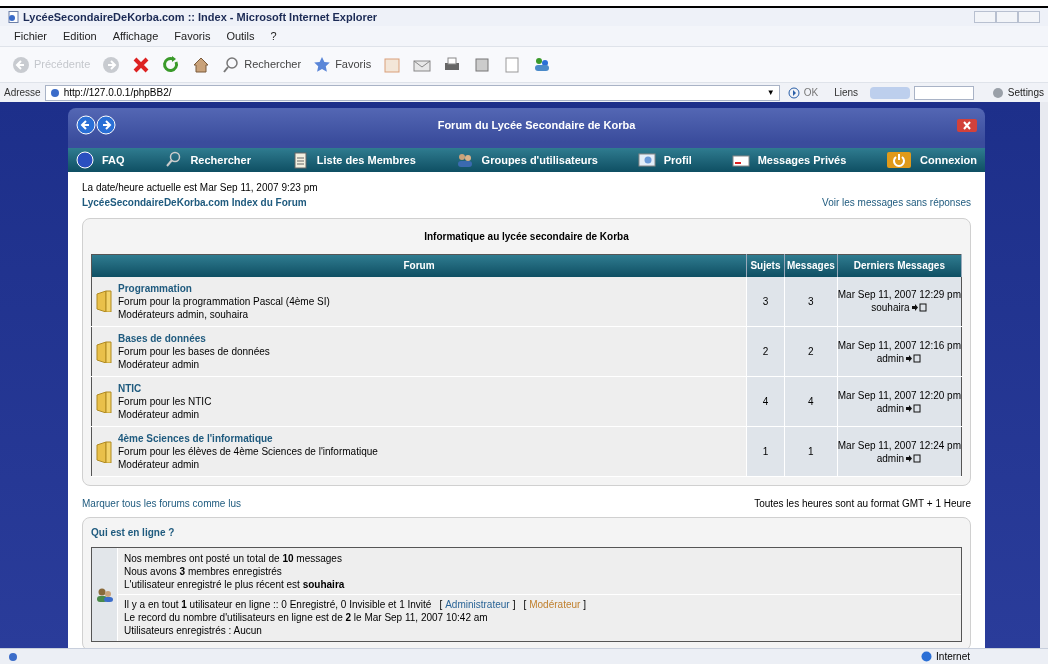 This screenshot has height=664, width=1048. Describe the element at coordinates (306, 617) in the screenshot. I see `online-text: Le record du nombre d'utilisateurs en ligne est de 2 le Mar Sep 11, 2007 10:42 am` at that location.